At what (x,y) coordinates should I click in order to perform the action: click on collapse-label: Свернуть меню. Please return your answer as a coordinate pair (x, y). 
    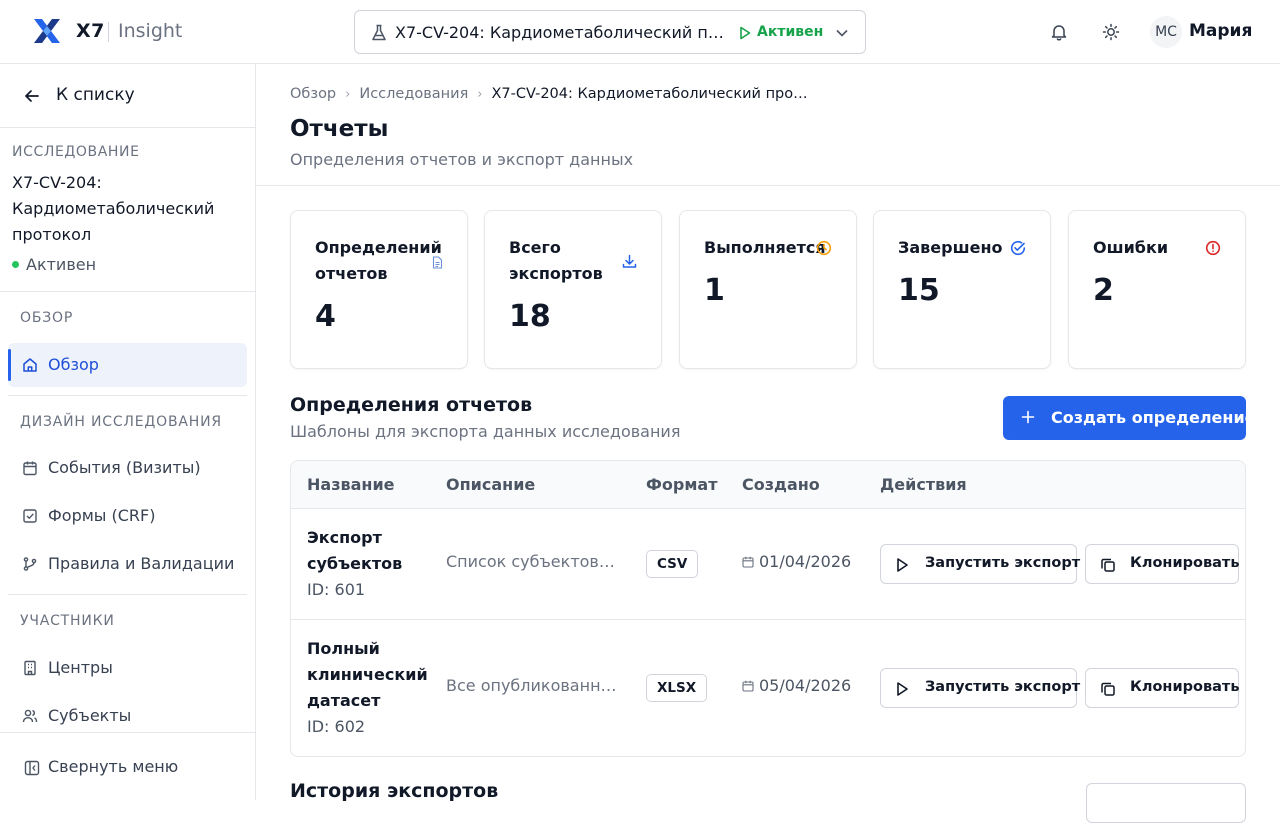
    Looking at the image, I should click on (113, 766).